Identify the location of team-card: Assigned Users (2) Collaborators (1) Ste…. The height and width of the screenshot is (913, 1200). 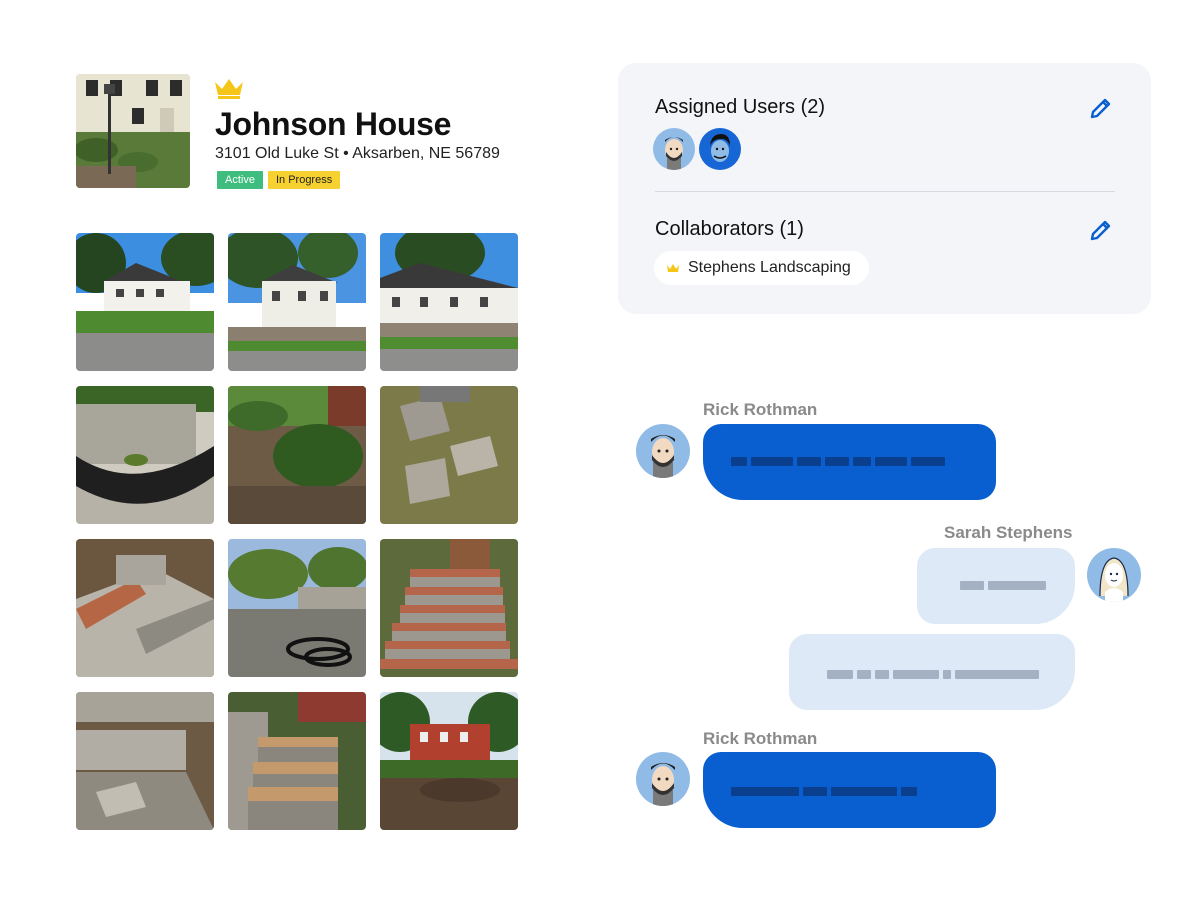
(884, 188).